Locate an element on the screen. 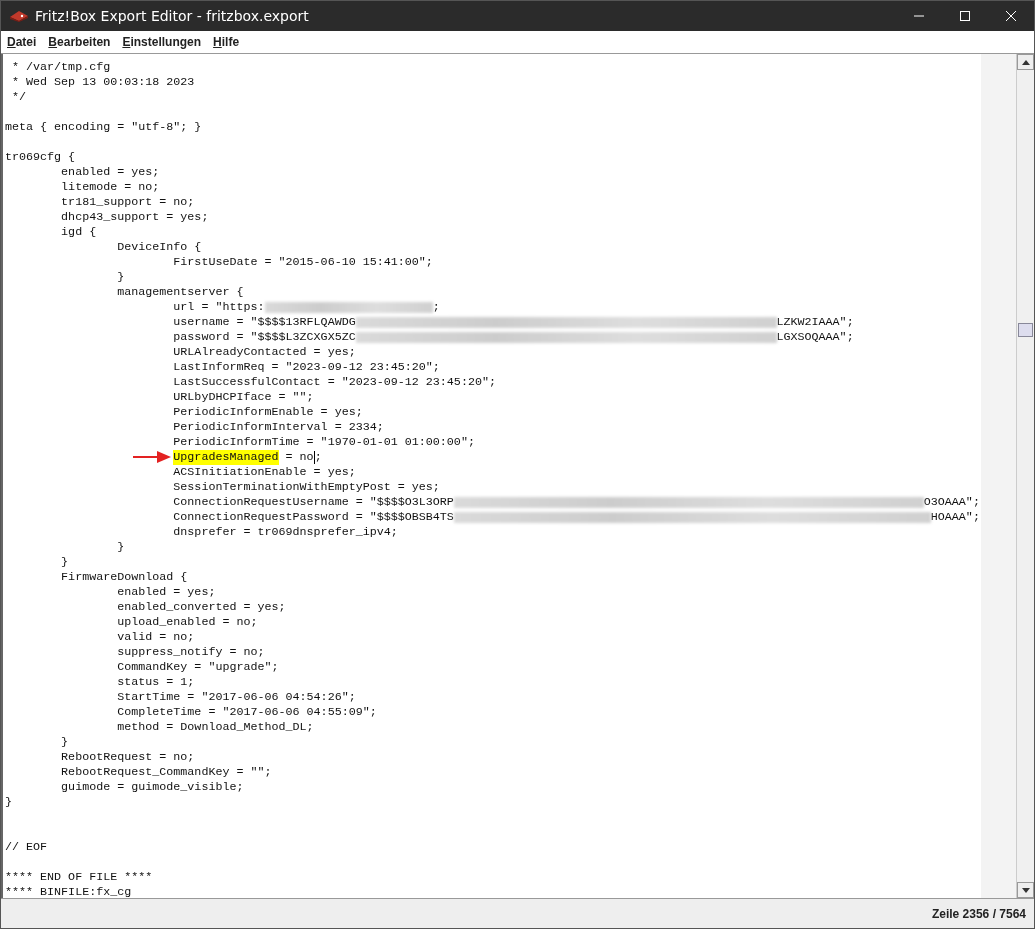 This screenshot has height=929, width=1035. text-cursor is located at coordinates (314, 457).